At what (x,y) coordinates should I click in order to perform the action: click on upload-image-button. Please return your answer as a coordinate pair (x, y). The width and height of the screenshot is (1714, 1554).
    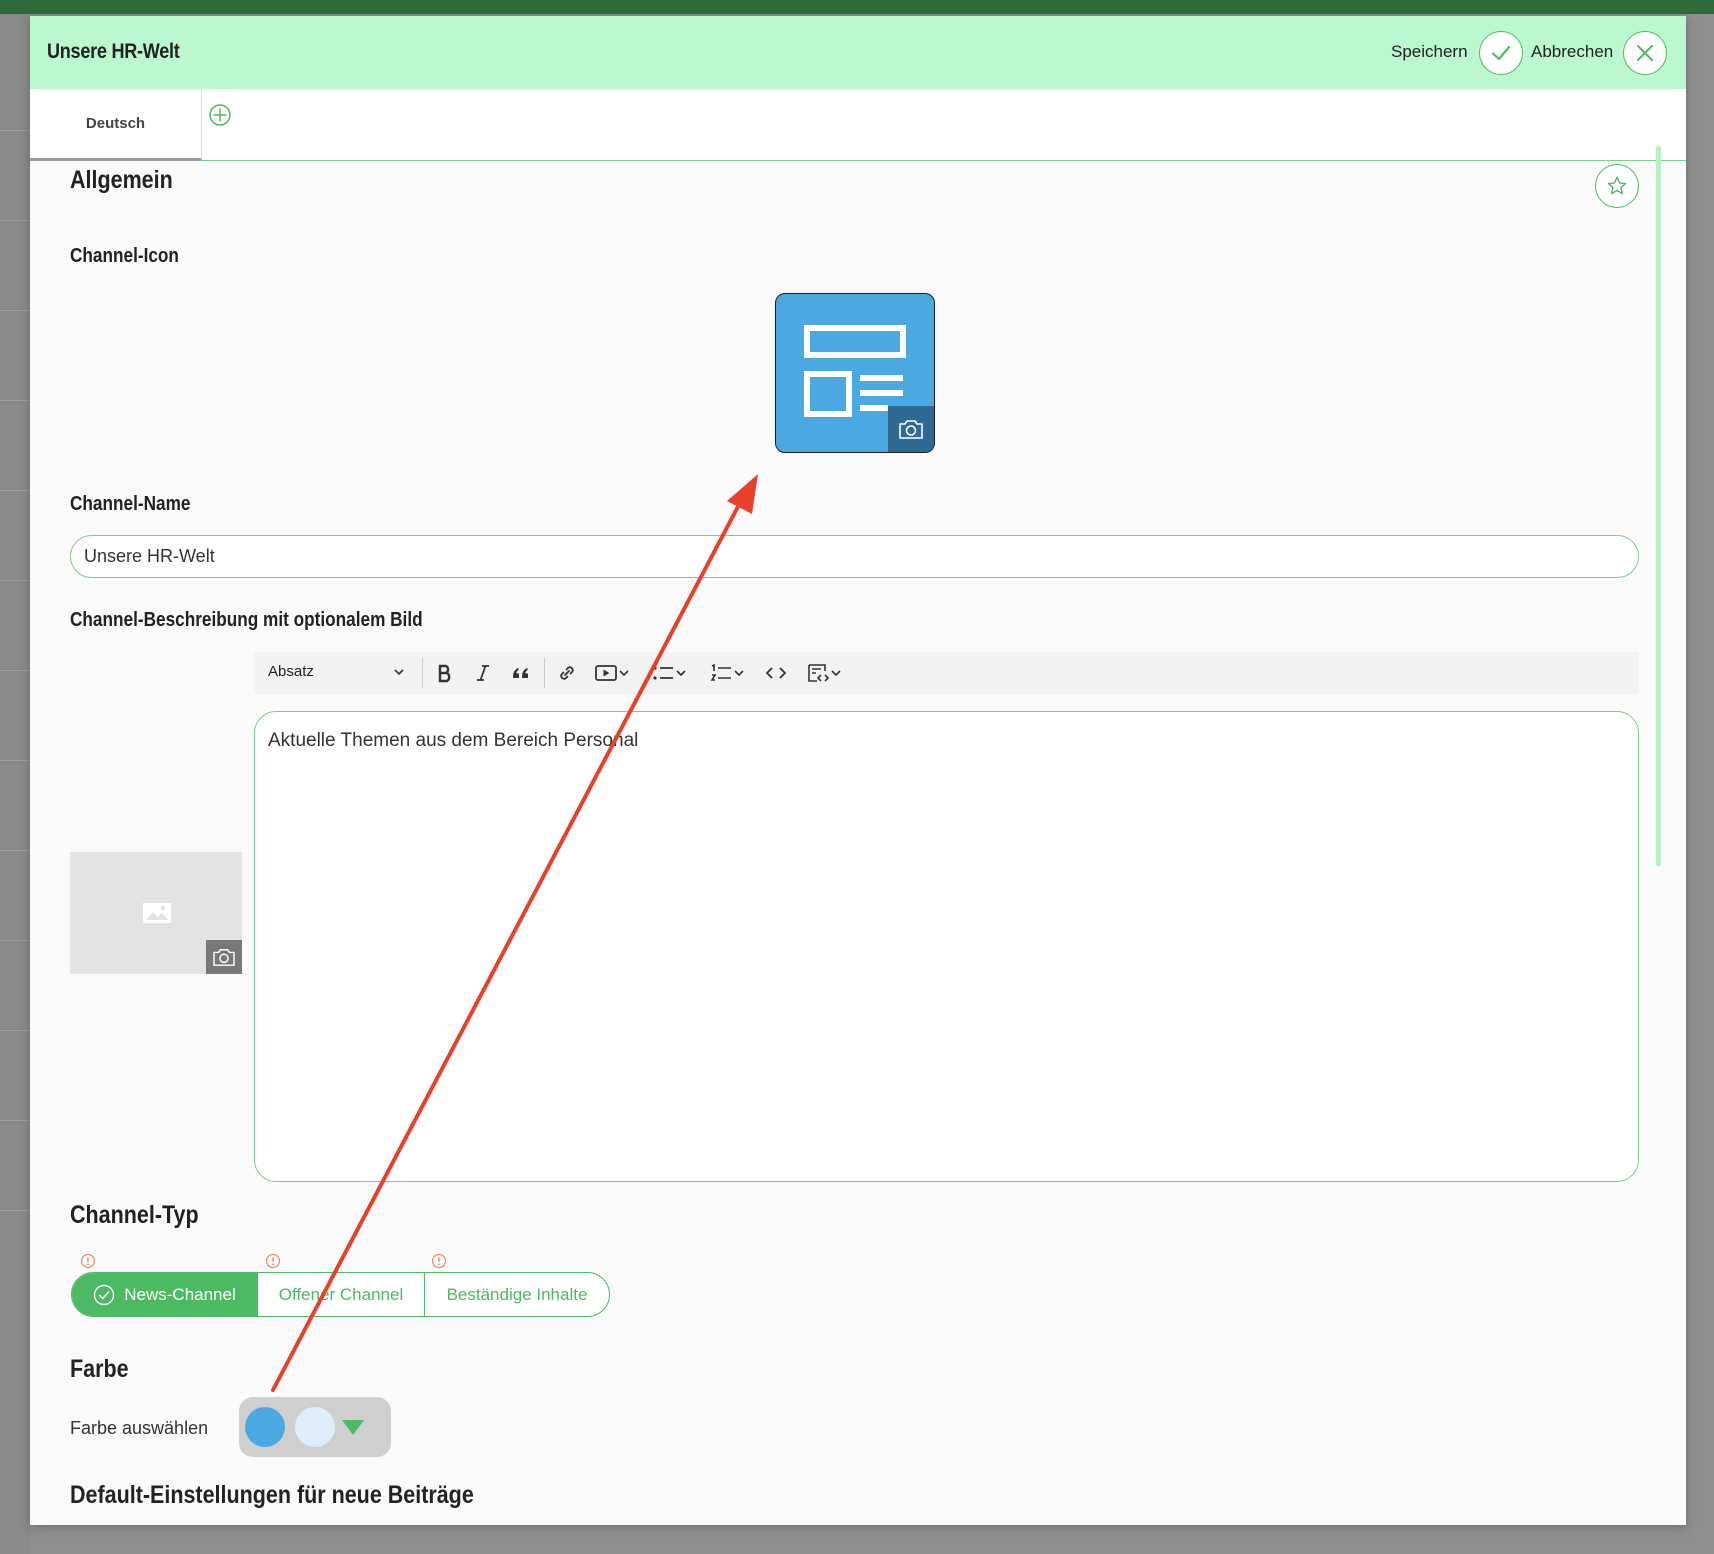
    Looking at the image, I should click on (224, 957).